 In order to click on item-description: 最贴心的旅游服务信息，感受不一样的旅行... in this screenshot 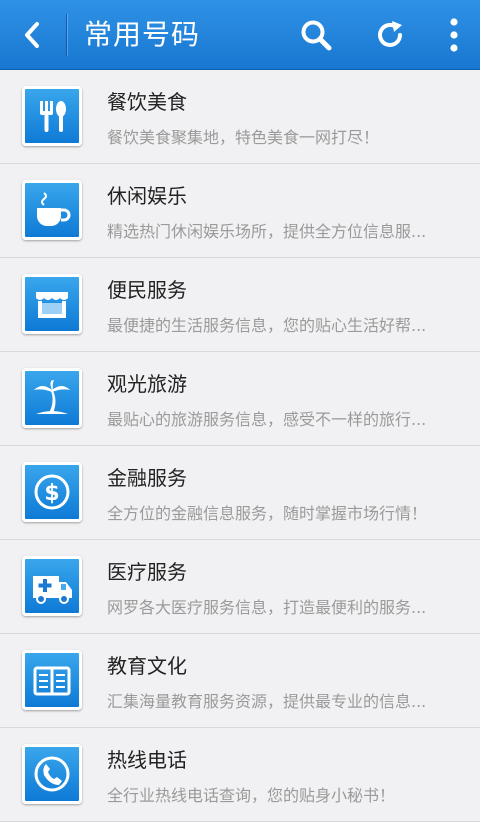, I will do `click(267, 419)`.